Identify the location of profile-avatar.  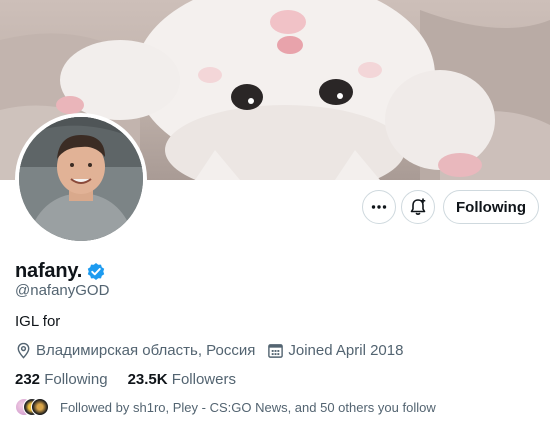
(81, 179).